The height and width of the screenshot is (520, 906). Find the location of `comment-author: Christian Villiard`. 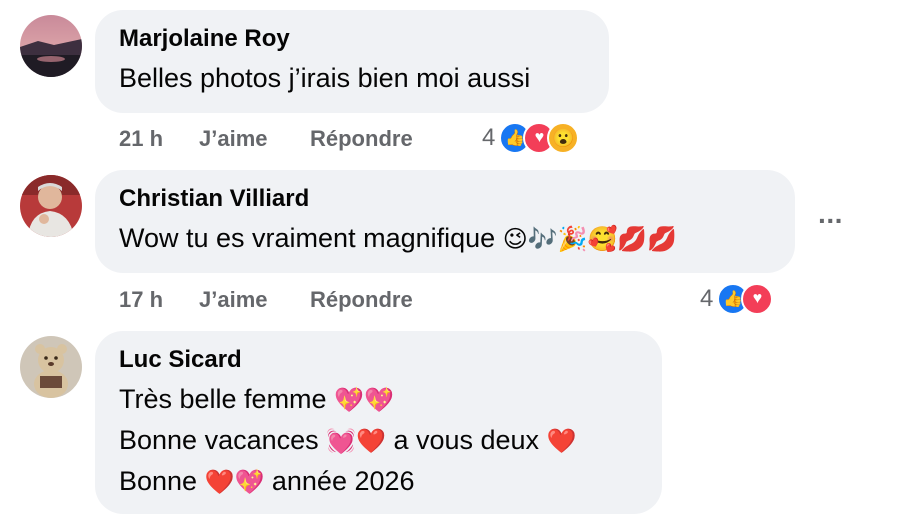

comment-author: Christian Villiard is located at coordinates (445, 199).